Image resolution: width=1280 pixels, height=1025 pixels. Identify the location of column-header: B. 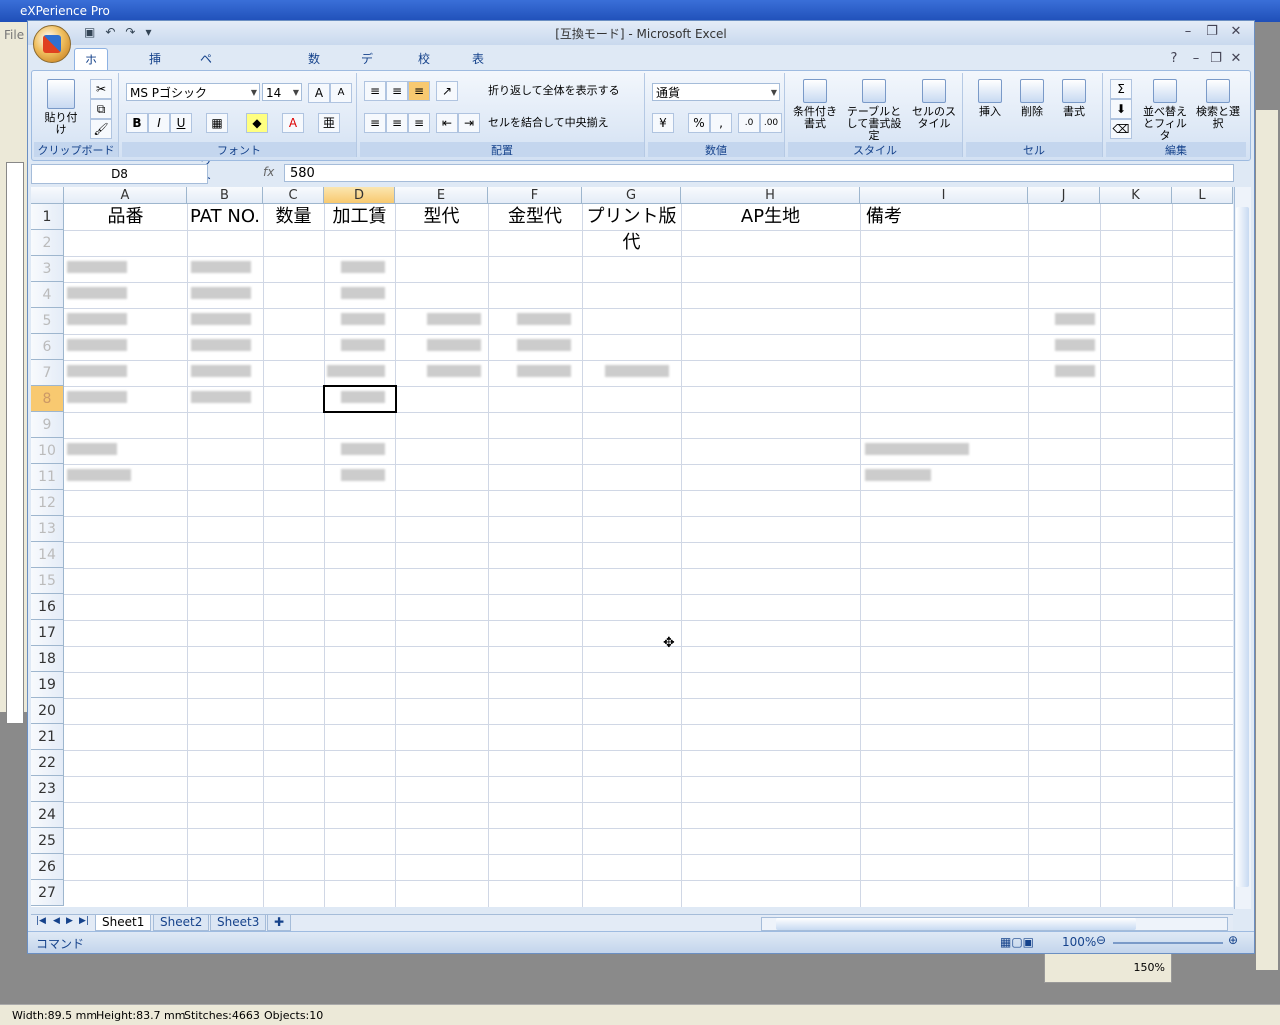
(225, 195).